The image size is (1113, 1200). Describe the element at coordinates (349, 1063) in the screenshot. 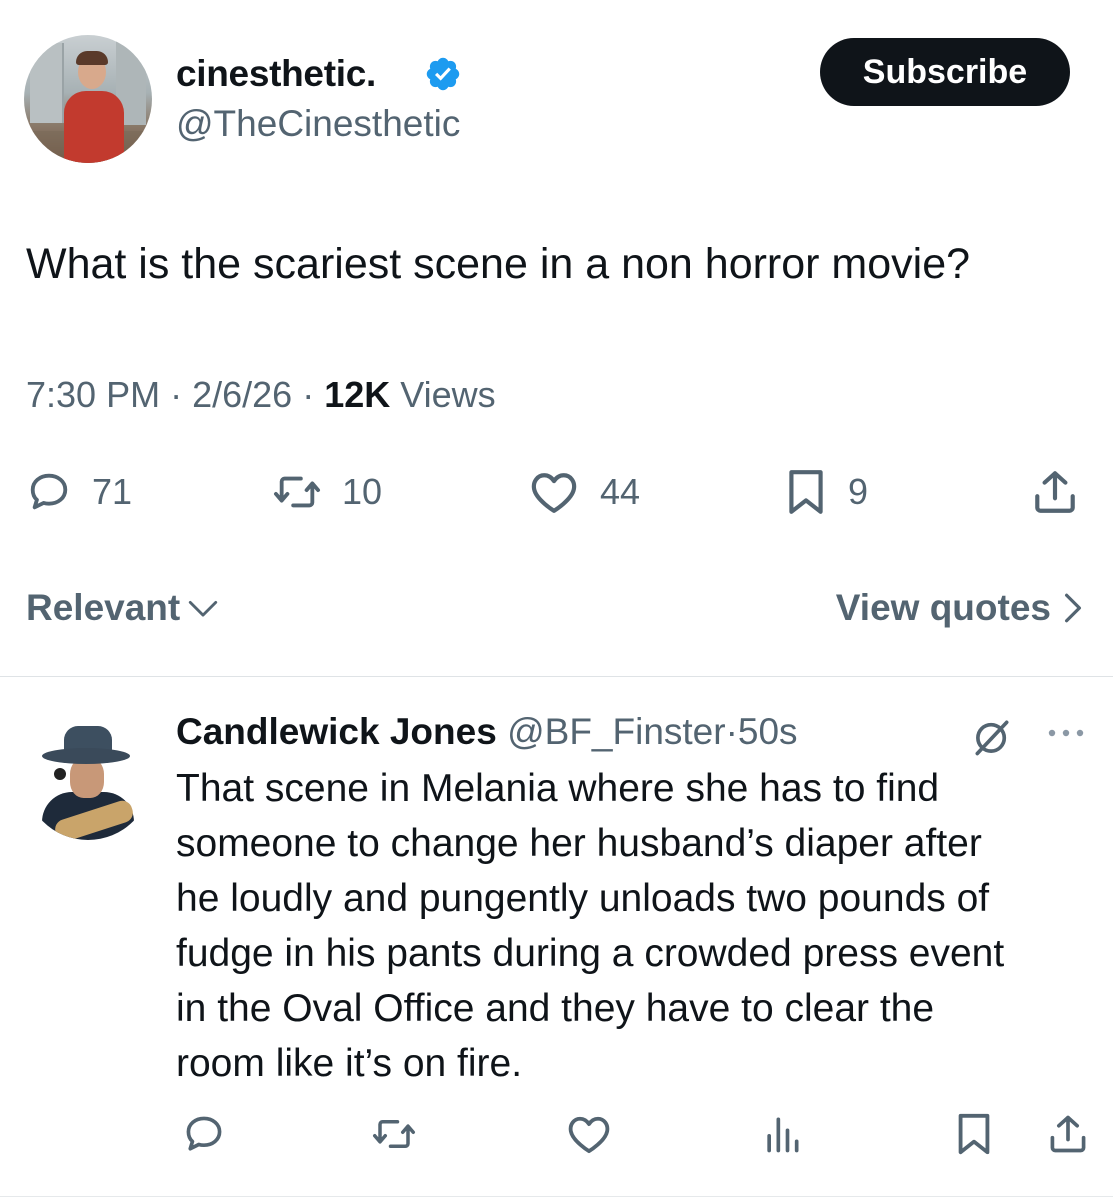

I see `reply-text-line: room like it’s on fire.` at that location.